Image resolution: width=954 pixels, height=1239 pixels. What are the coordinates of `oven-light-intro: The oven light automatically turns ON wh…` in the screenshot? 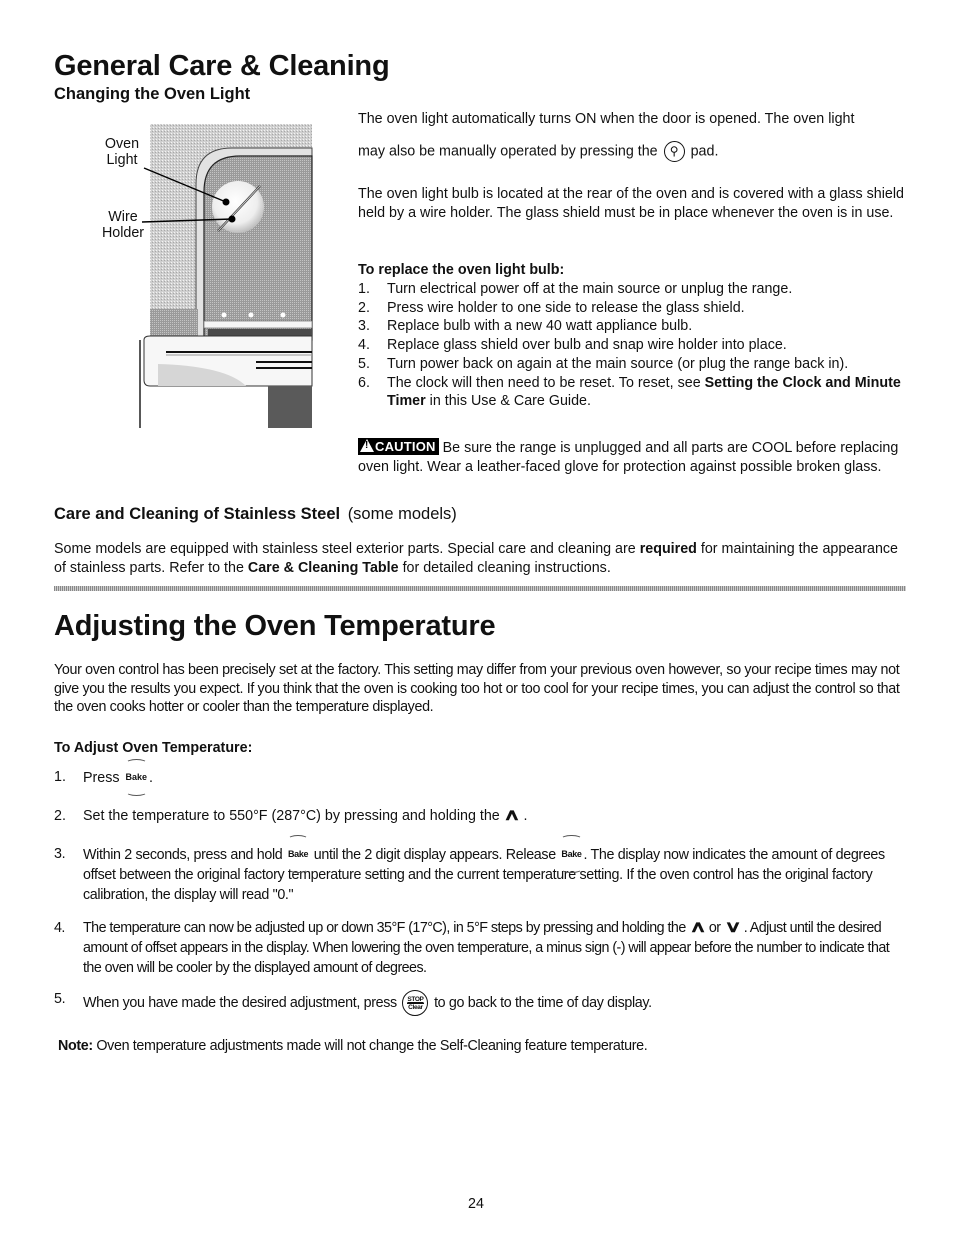 It's located at (633, 136).